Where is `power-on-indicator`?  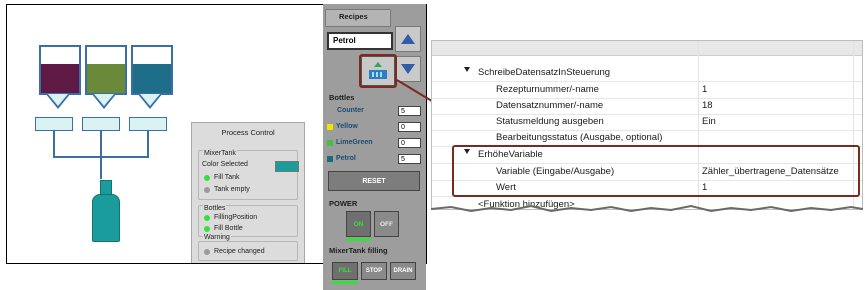
power-on-indicator is located at coordinates (358, 239).